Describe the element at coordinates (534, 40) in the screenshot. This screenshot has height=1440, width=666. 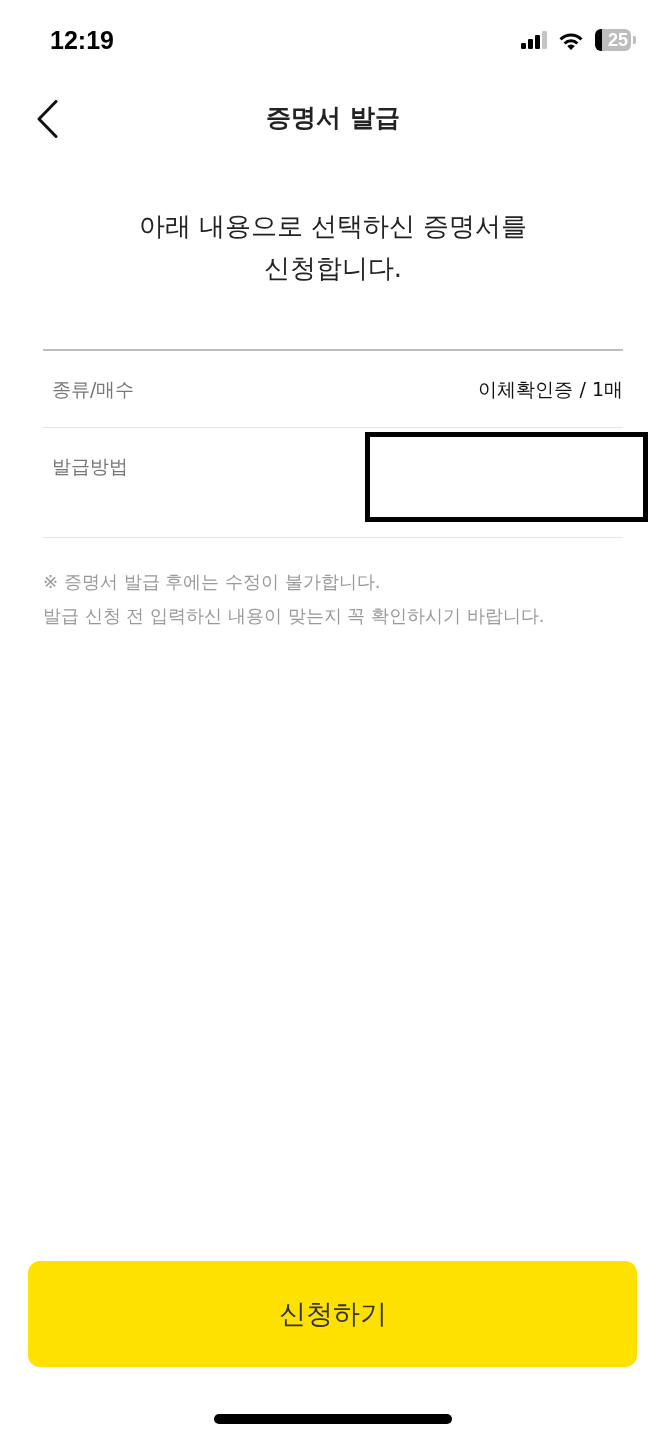
I see `signal-icon` at that location.